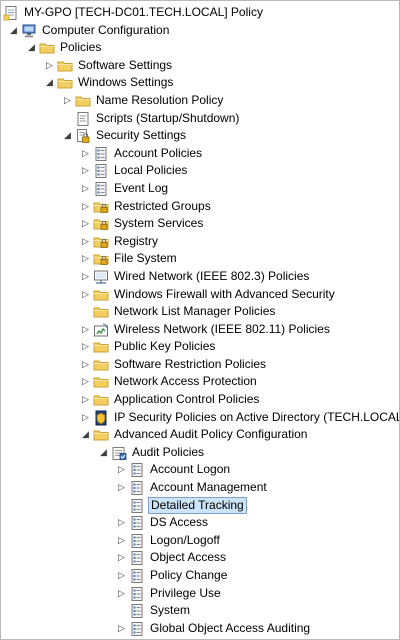 This screenshot has height=640, width=400. I want to click on tree-node-restricted-groups: ▷ Restricted Groups, so click(200, 207).